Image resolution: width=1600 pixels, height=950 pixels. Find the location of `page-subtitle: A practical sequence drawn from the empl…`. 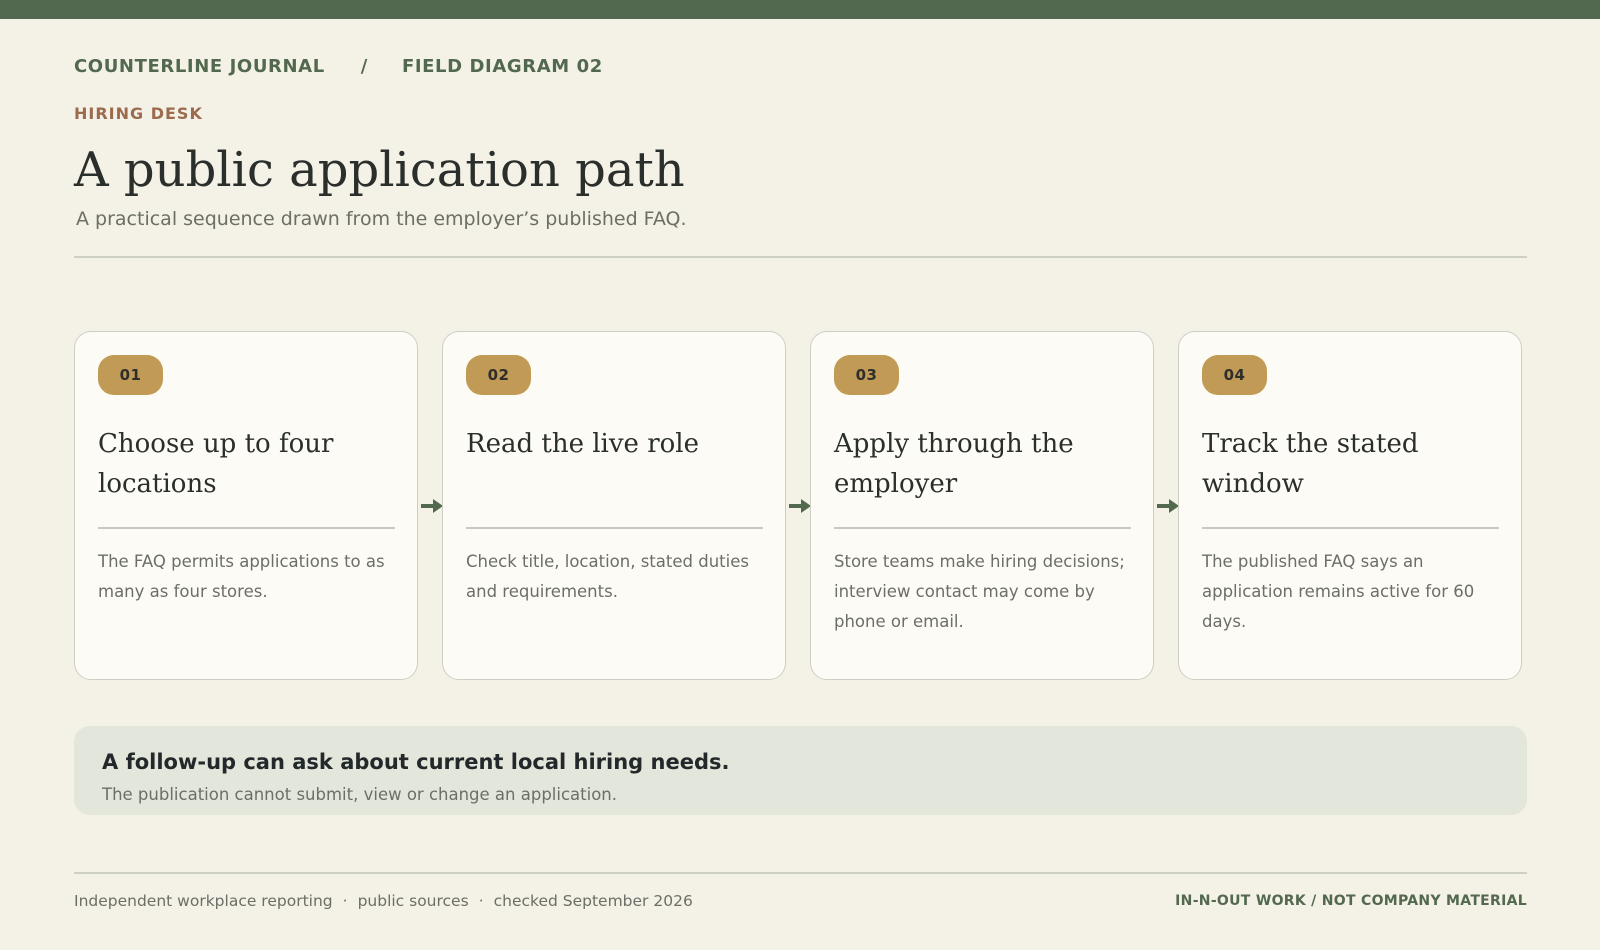

page-subtitle: A practical sequence drawn from the empl… is located at coordinates (381, 219).